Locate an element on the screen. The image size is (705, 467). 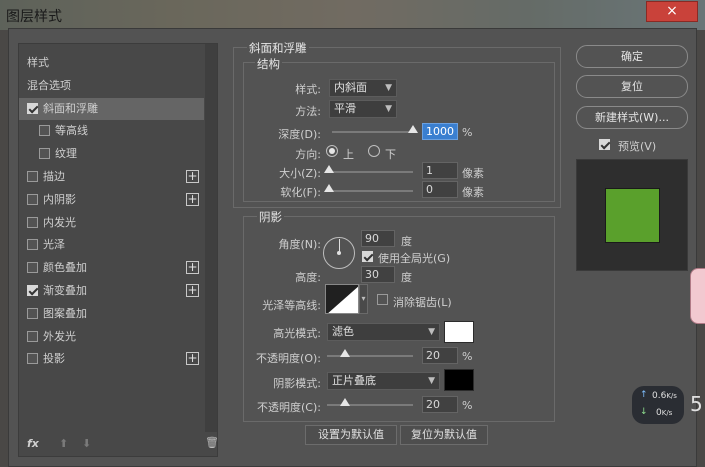
gloss-contour-preview is located at coordinates (342, 299).